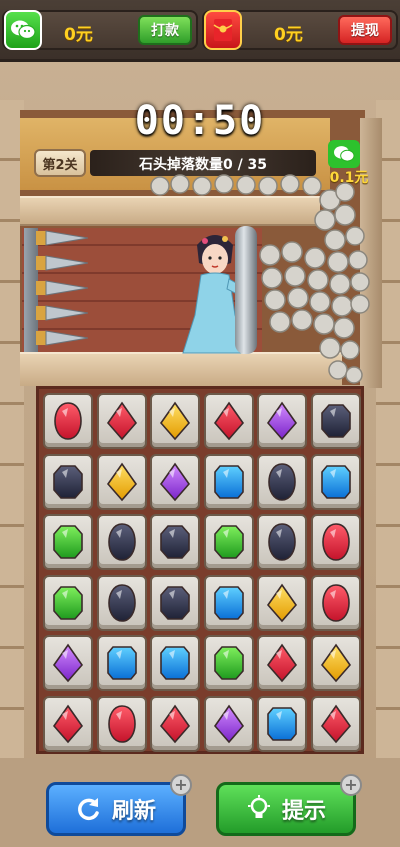 The width and height of the screenshot is (400, 847). I want to click on redpacket-wallet: 0元 提现, so click(300, 30).